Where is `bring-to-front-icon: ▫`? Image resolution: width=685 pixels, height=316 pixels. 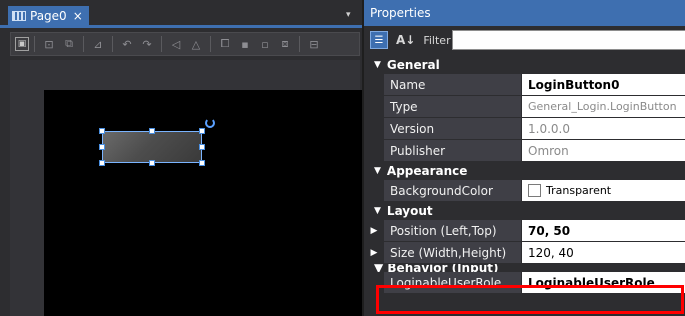
bring-to-front-icon: ▫ is located at coordinates (265, 44).